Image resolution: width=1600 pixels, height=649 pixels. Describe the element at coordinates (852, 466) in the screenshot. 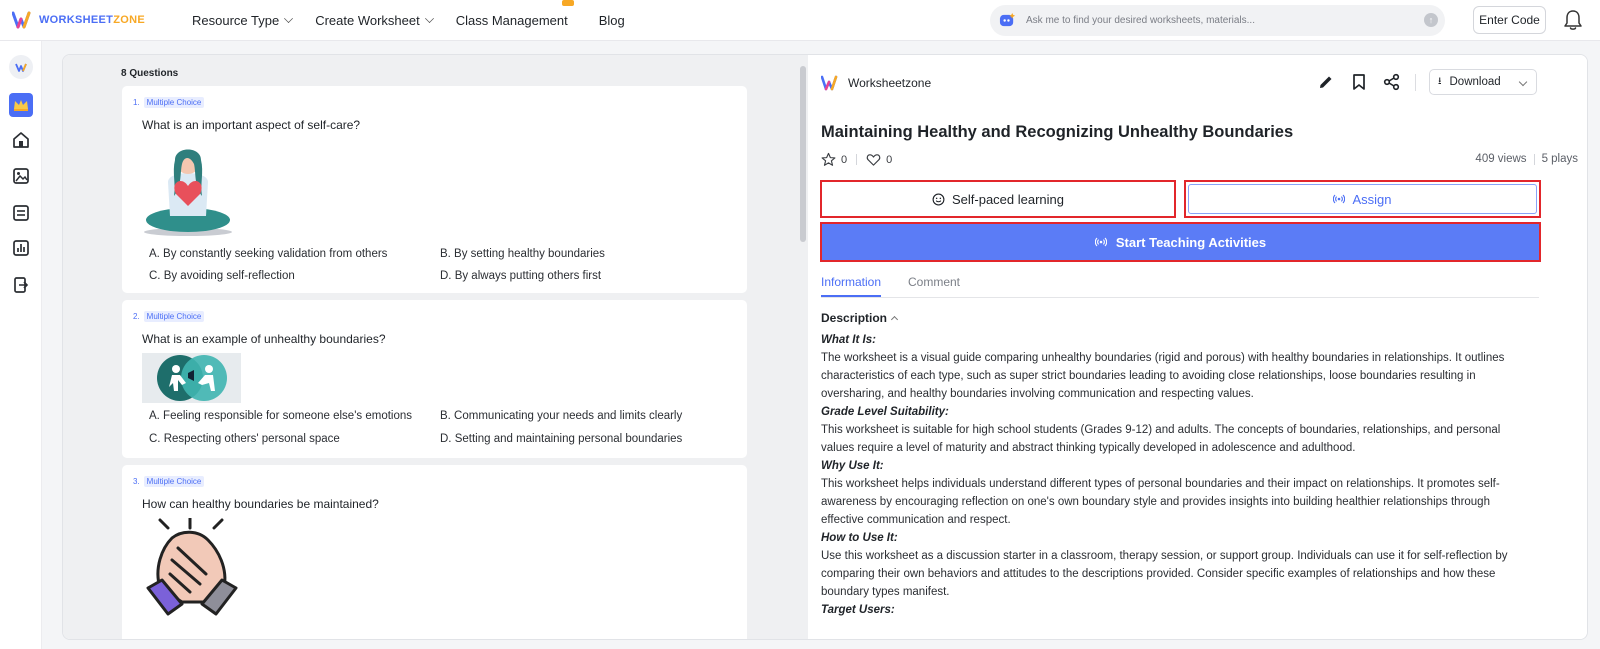

I see `description-heading: Why Use It:` at that location.